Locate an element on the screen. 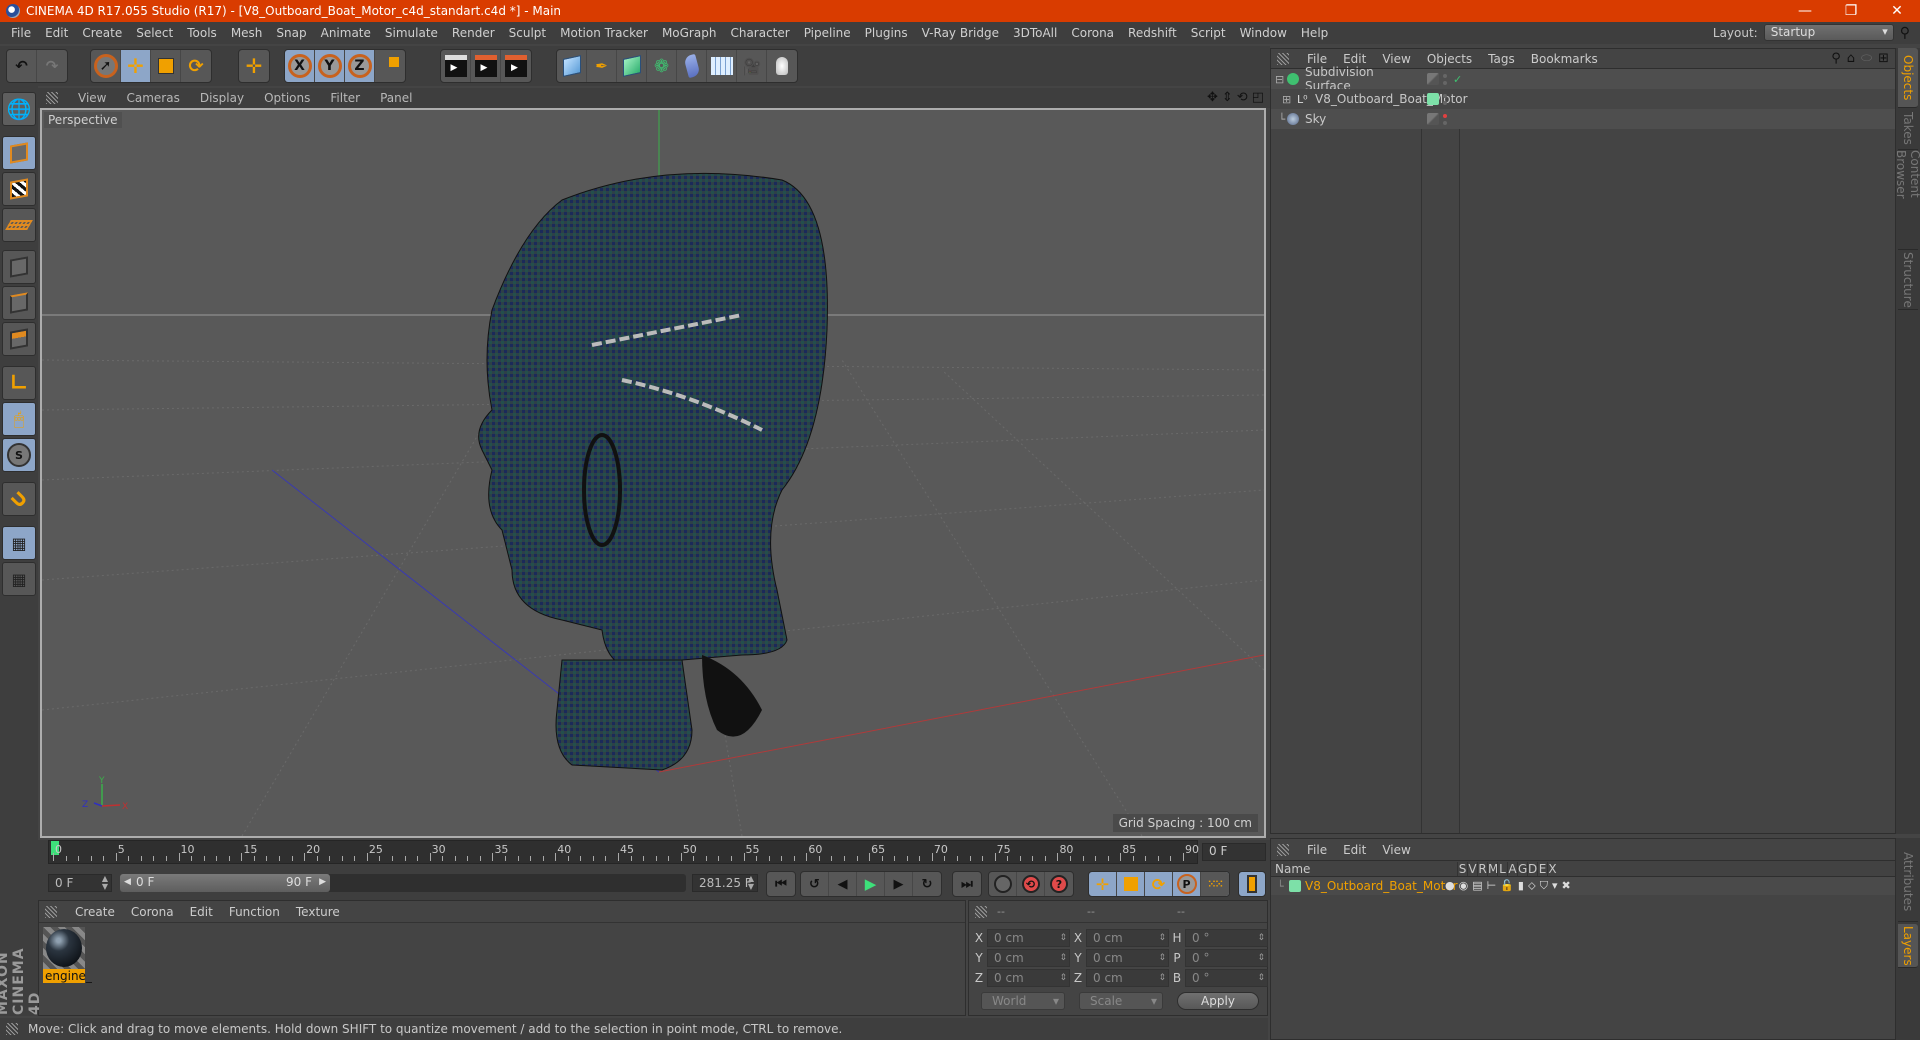 Image resolution: width=1920 pixels, height=1040 pixels. viewport-menu-options: Options is located at coordinates (287, 98).